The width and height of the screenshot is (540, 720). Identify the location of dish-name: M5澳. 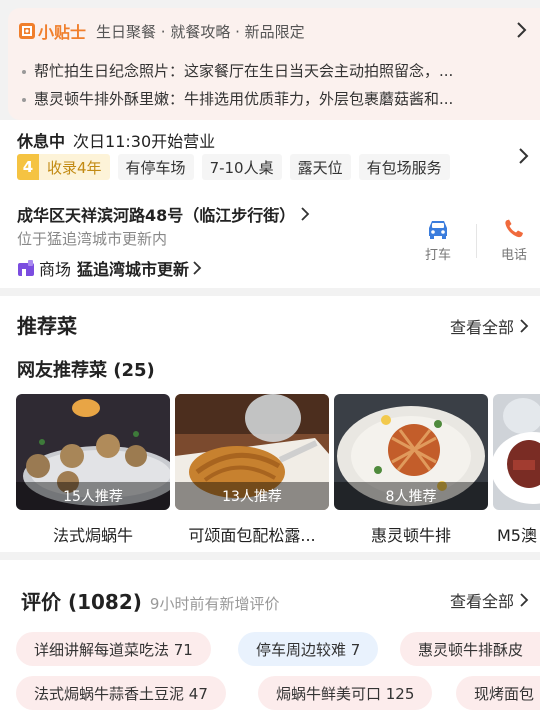
(517, 535).